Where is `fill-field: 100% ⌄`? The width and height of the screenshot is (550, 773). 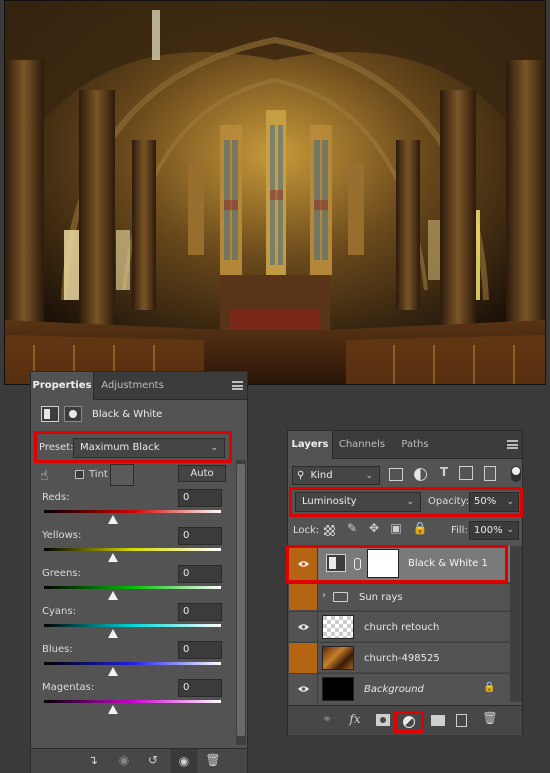 fill-field: 100% ⌄ is located at coordinates (494, 530).